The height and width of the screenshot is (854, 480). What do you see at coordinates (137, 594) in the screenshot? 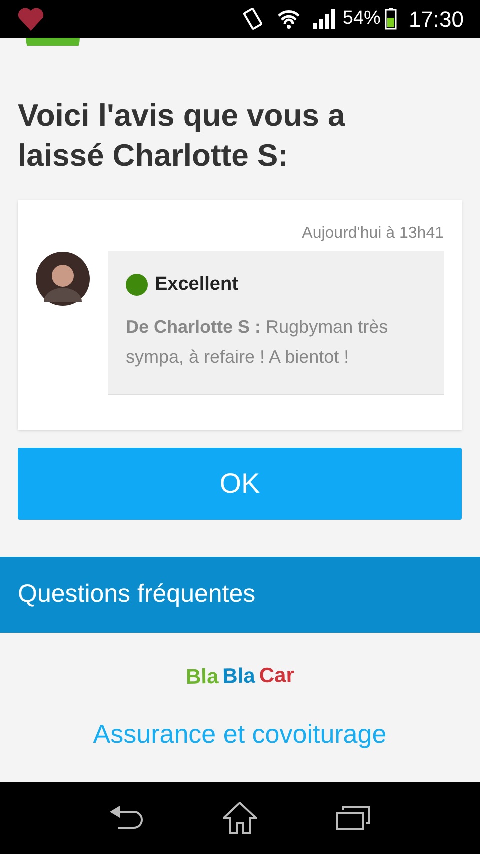
I see `faq-title: Questions fréquentes` at bounding box center [137, 594].